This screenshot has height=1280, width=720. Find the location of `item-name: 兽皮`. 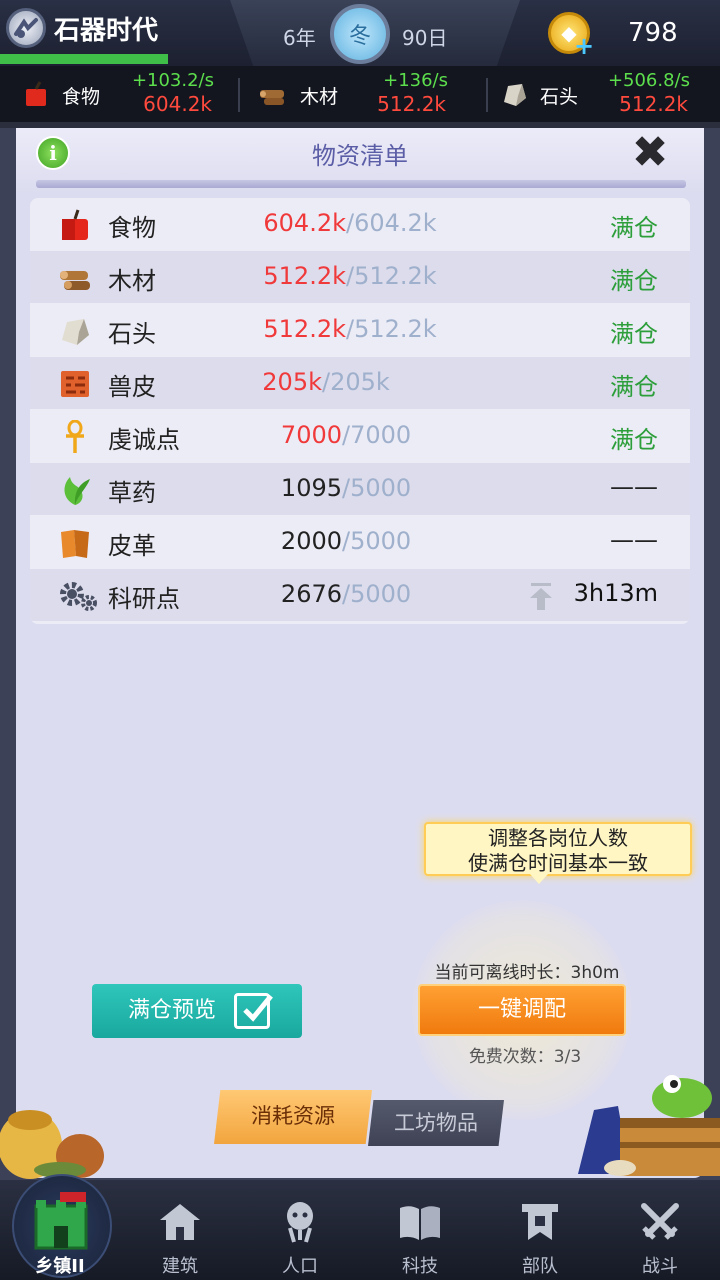

item-name: 兽皮 is located at coordinates (132, 387).